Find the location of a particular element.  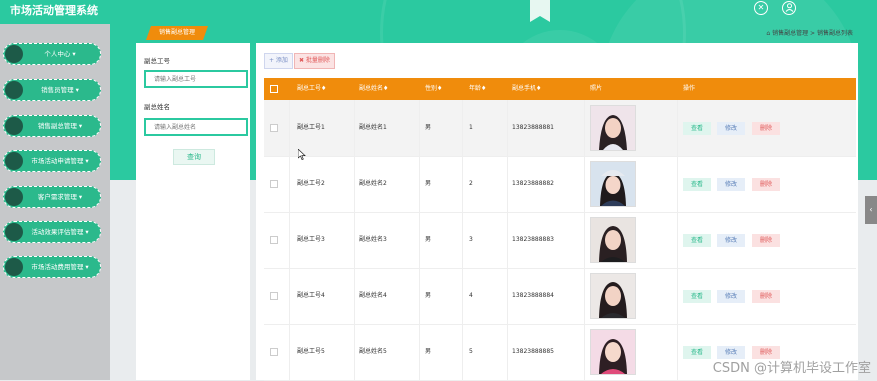

mouse-cursor-icon is located at coordinates (301, 155).